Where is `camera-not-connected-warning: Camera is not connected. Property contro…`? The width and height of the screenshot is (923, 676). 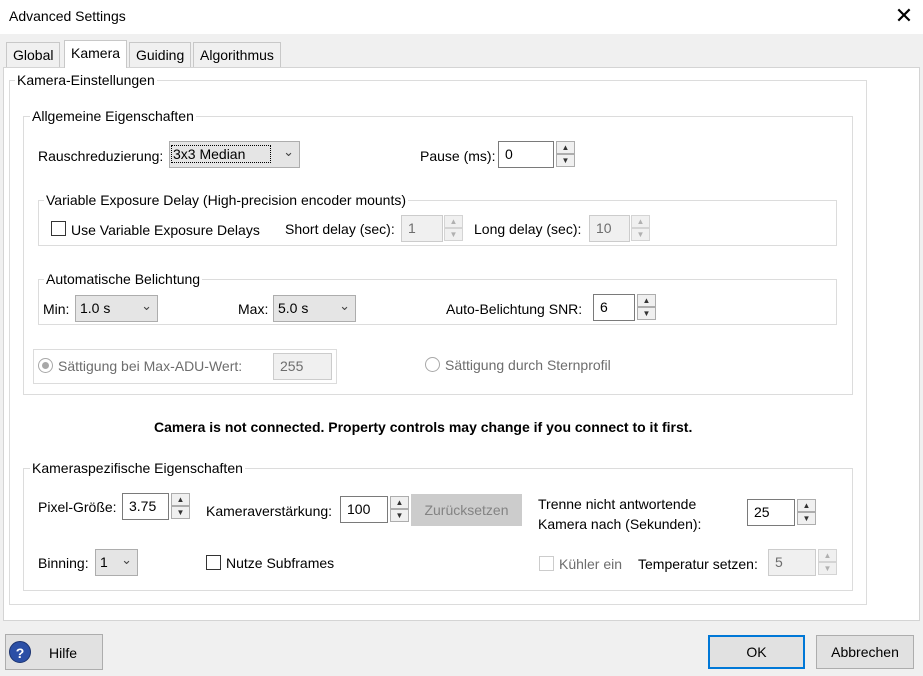 camera-not-connected-warning: Camera is not connected. Property contro… is located at coordinates (423, 427).